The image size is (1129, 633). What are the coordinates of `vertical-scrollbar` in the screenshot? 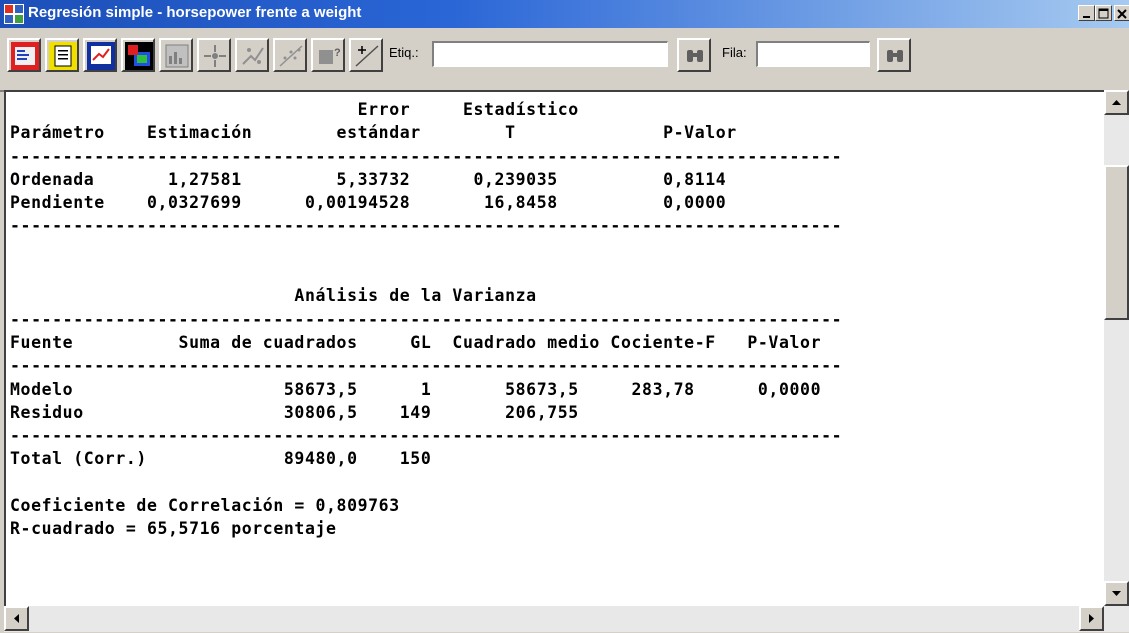 It's located at (1116, 348).